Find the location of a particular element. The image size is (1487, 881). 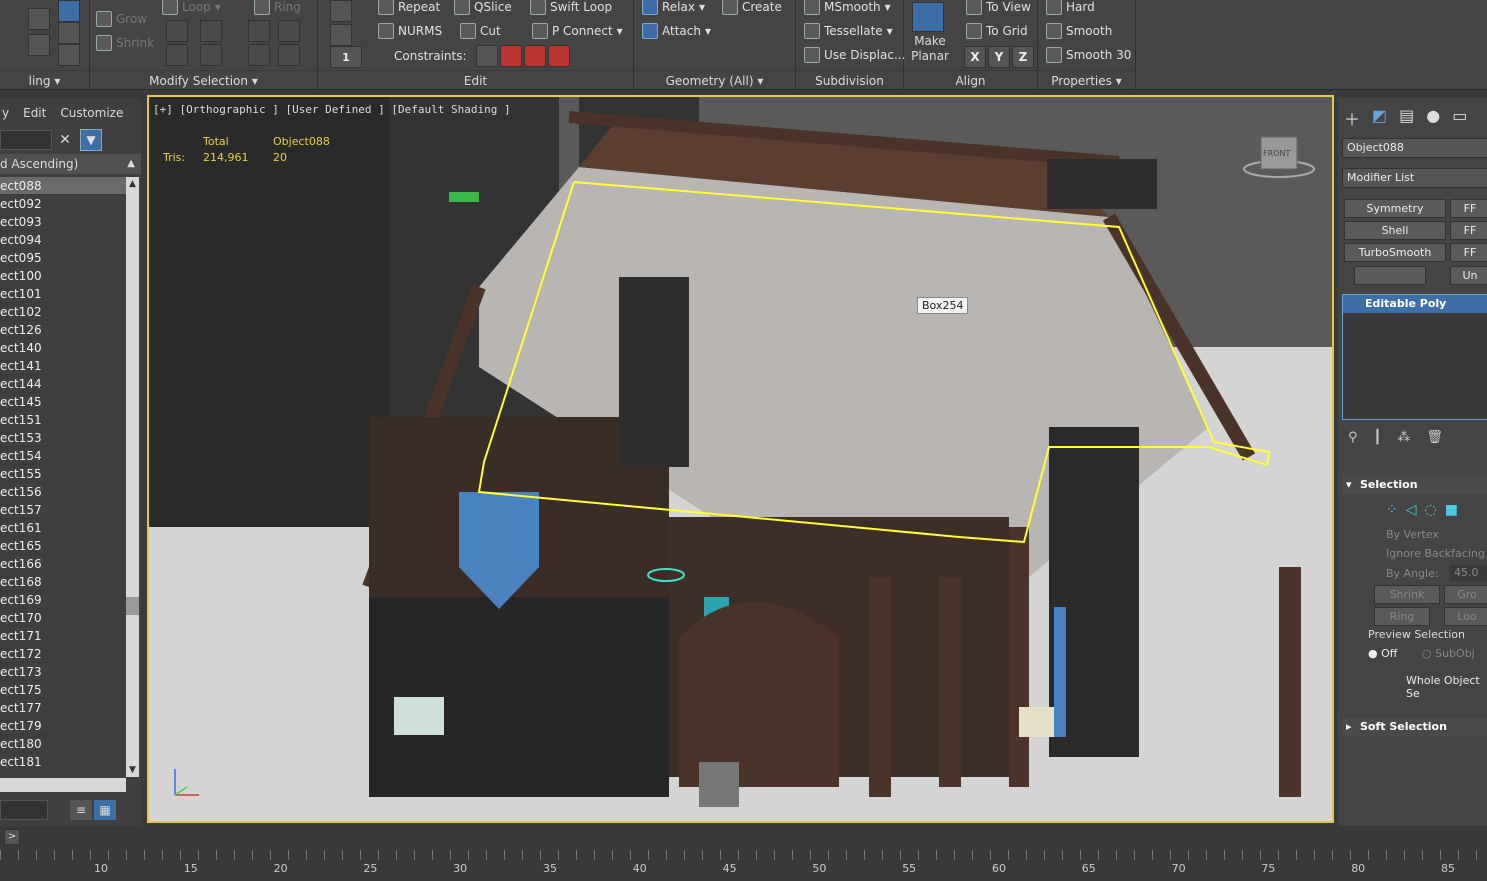

list-item: ect141 is located at coordinates (63, 366).